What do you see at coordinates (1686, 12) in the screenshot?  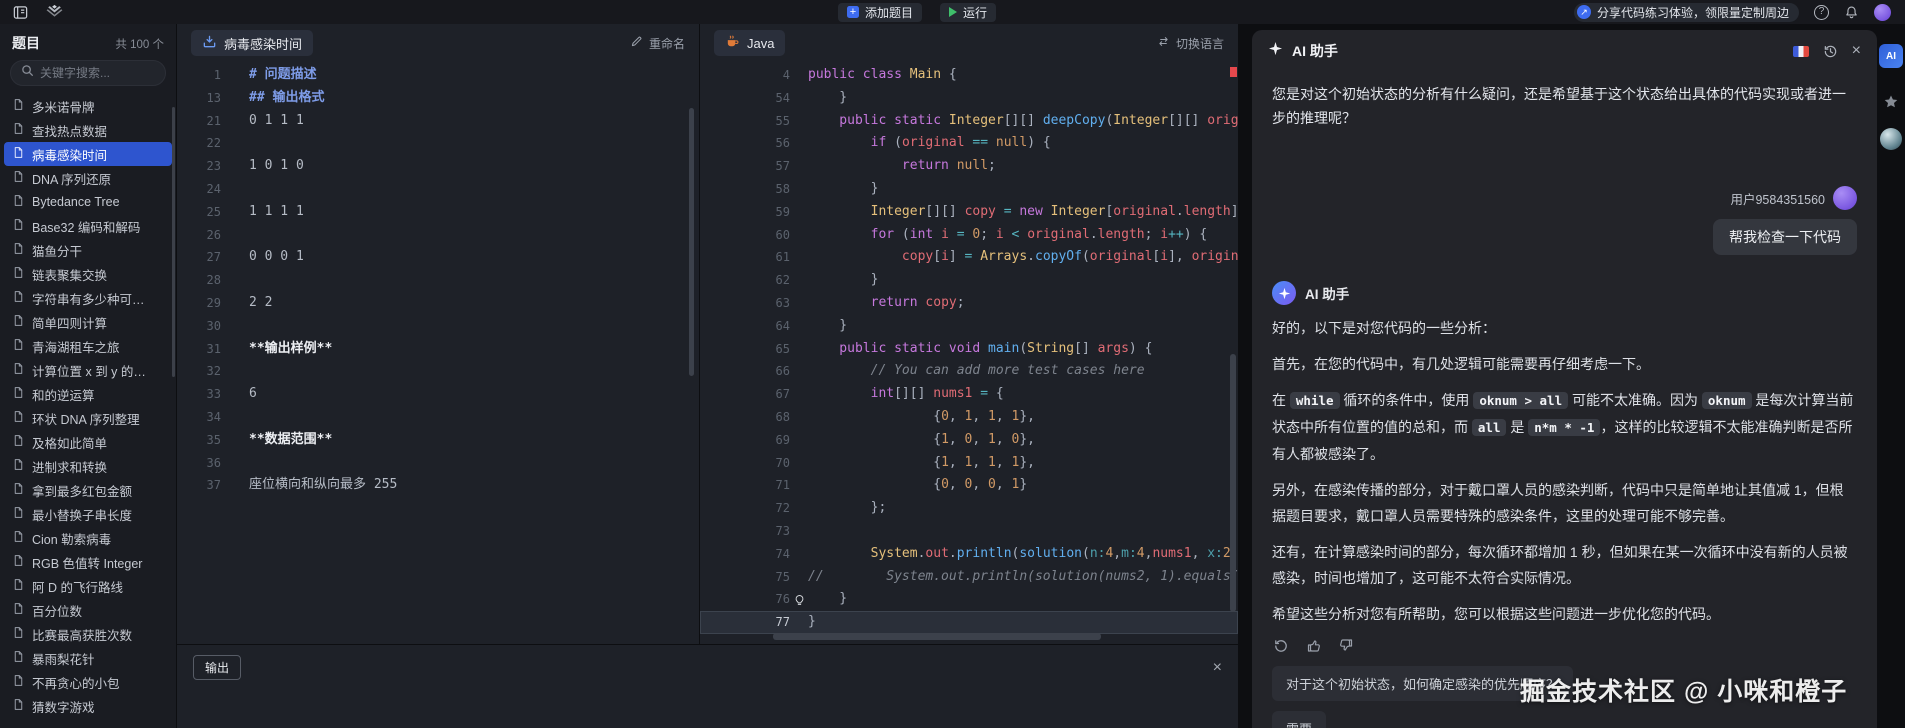 I see `share-banner: ↗ 分享代码练习体验，领限量定制周边` at bounding box center [1686, 12].